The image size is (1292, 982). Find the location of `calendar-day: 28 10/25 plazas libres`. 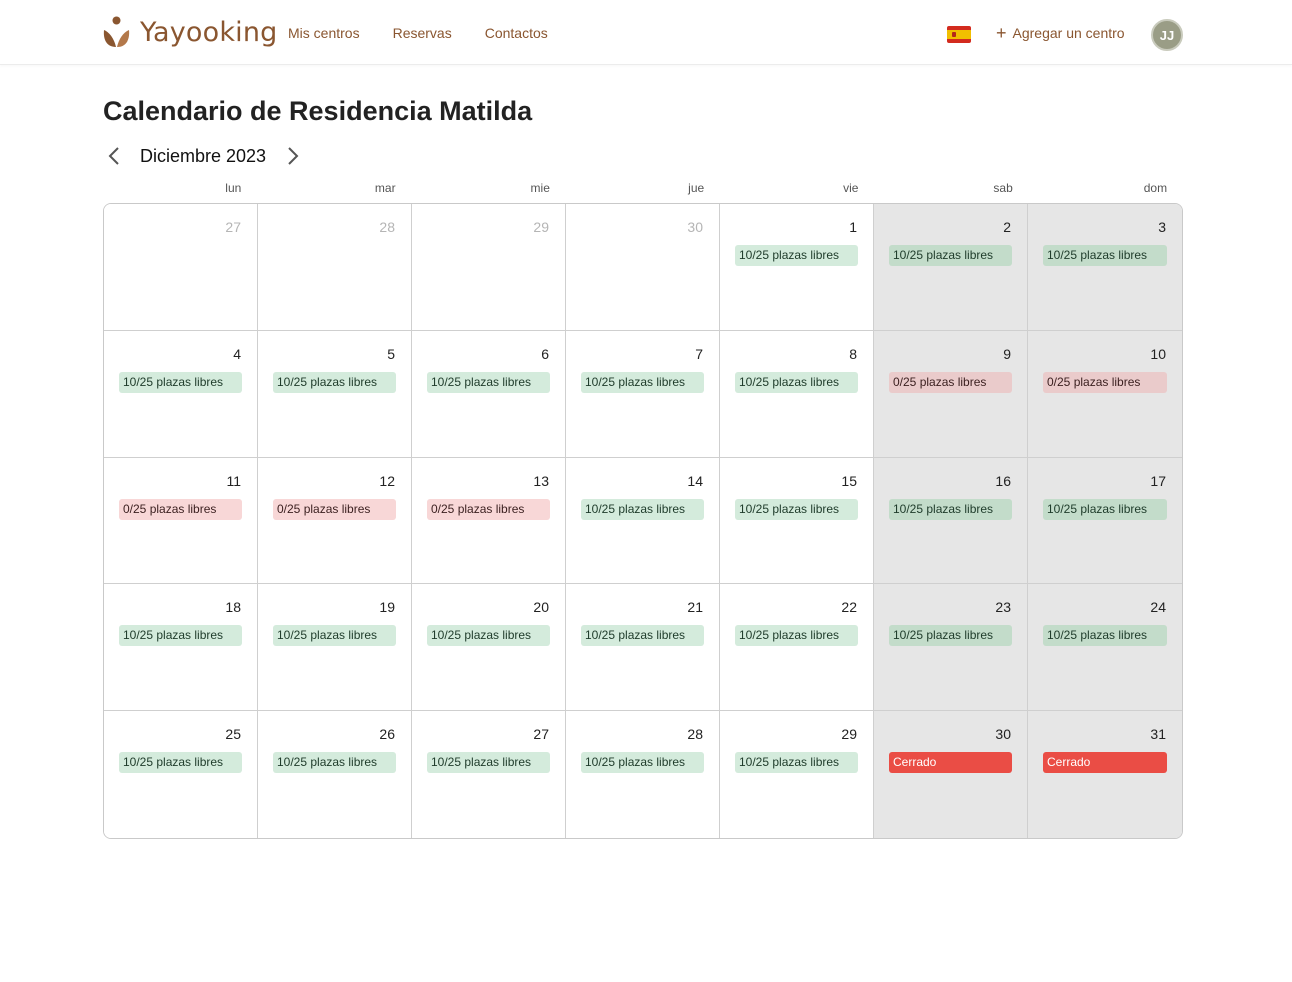

calendar-day: 28 10/25 plazas libres is located at coordinates (643, 774).